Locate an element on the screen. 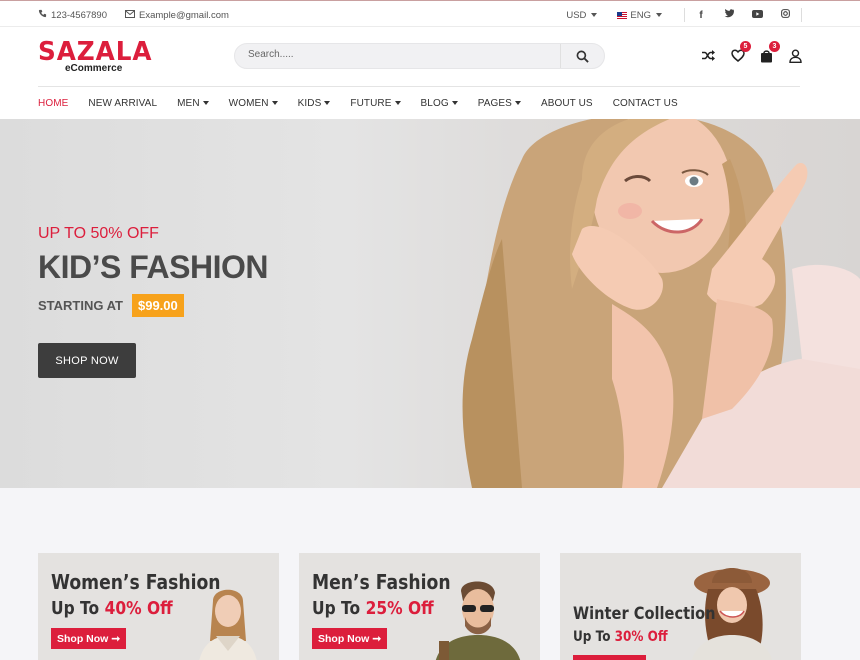 The image size is (860, 660). facebook-icon: f is located at coordinates (701, 15).